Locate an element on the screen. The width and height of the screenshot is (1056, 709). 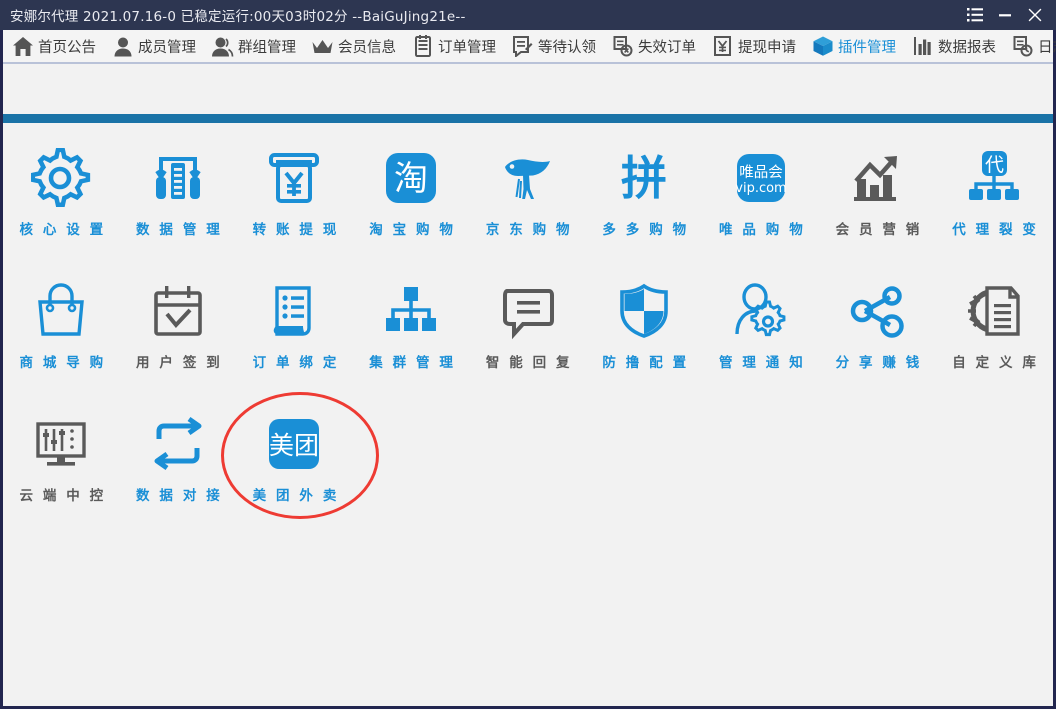
svg-text: 拼 is located at coordinates (644, 178).